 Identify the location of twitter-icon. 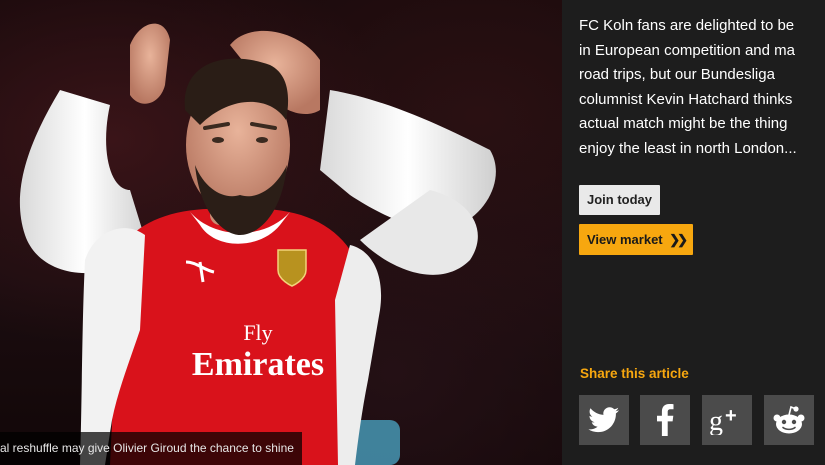
(603, 420).